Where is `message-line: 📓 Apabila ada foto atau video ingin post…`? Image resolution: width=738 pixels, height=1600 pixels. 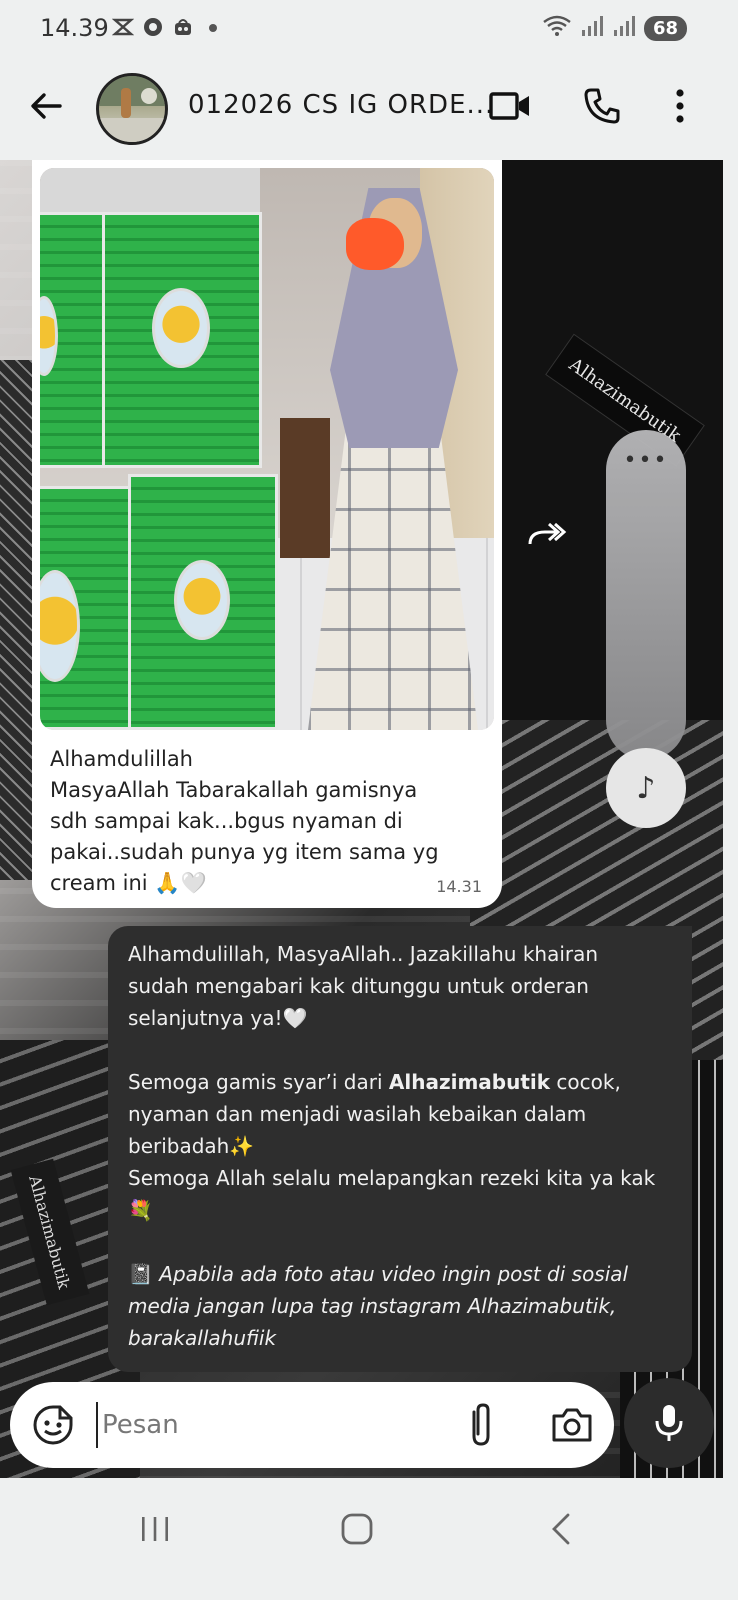
message-line: 📓 Apabila ada foto atau video ingin post… is located at coordinates (401, 1274).